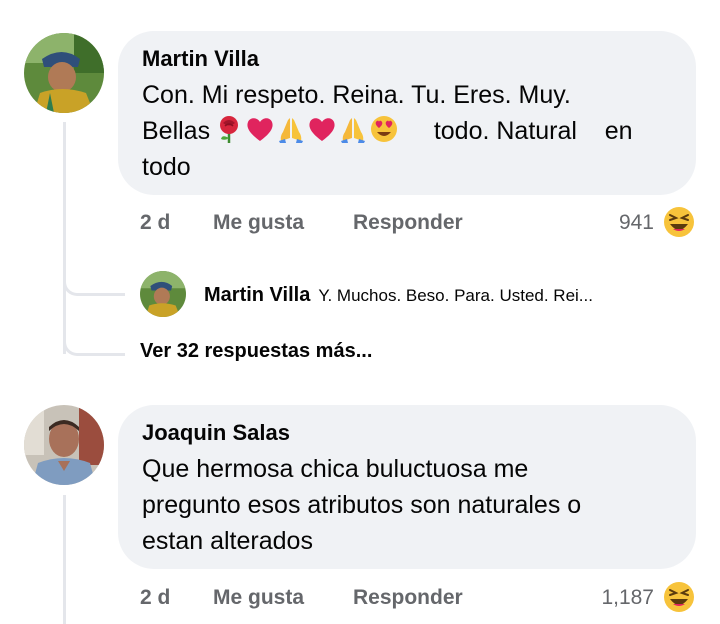 This screenshot has width=720, height=624. Describe the element at coordinates (306, 129) in the screenshot. I see `emoji-row` at that location.